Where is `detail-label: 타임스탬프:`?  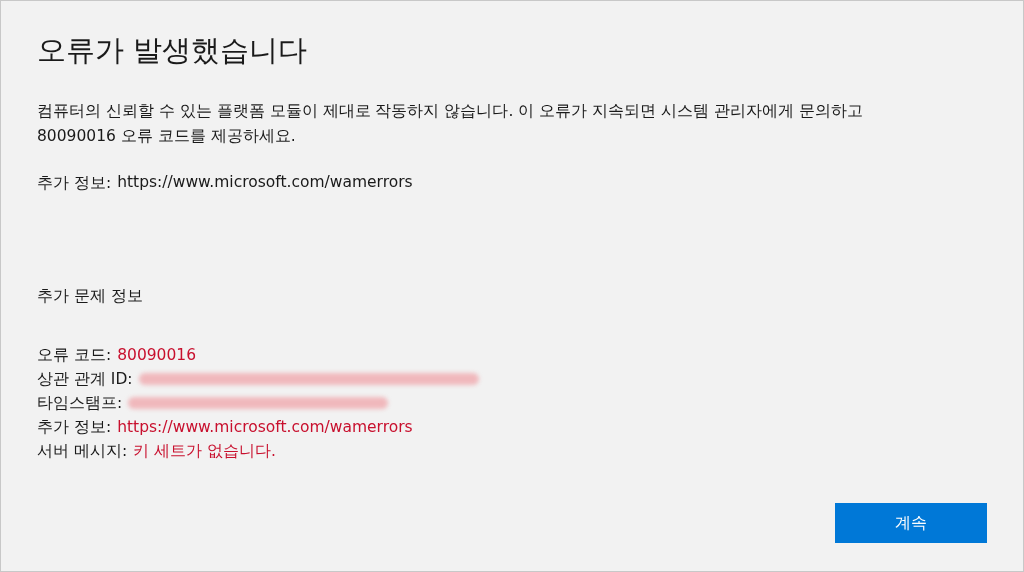
detail-label: 타임스탬프: is located at coordinates (80, 403).